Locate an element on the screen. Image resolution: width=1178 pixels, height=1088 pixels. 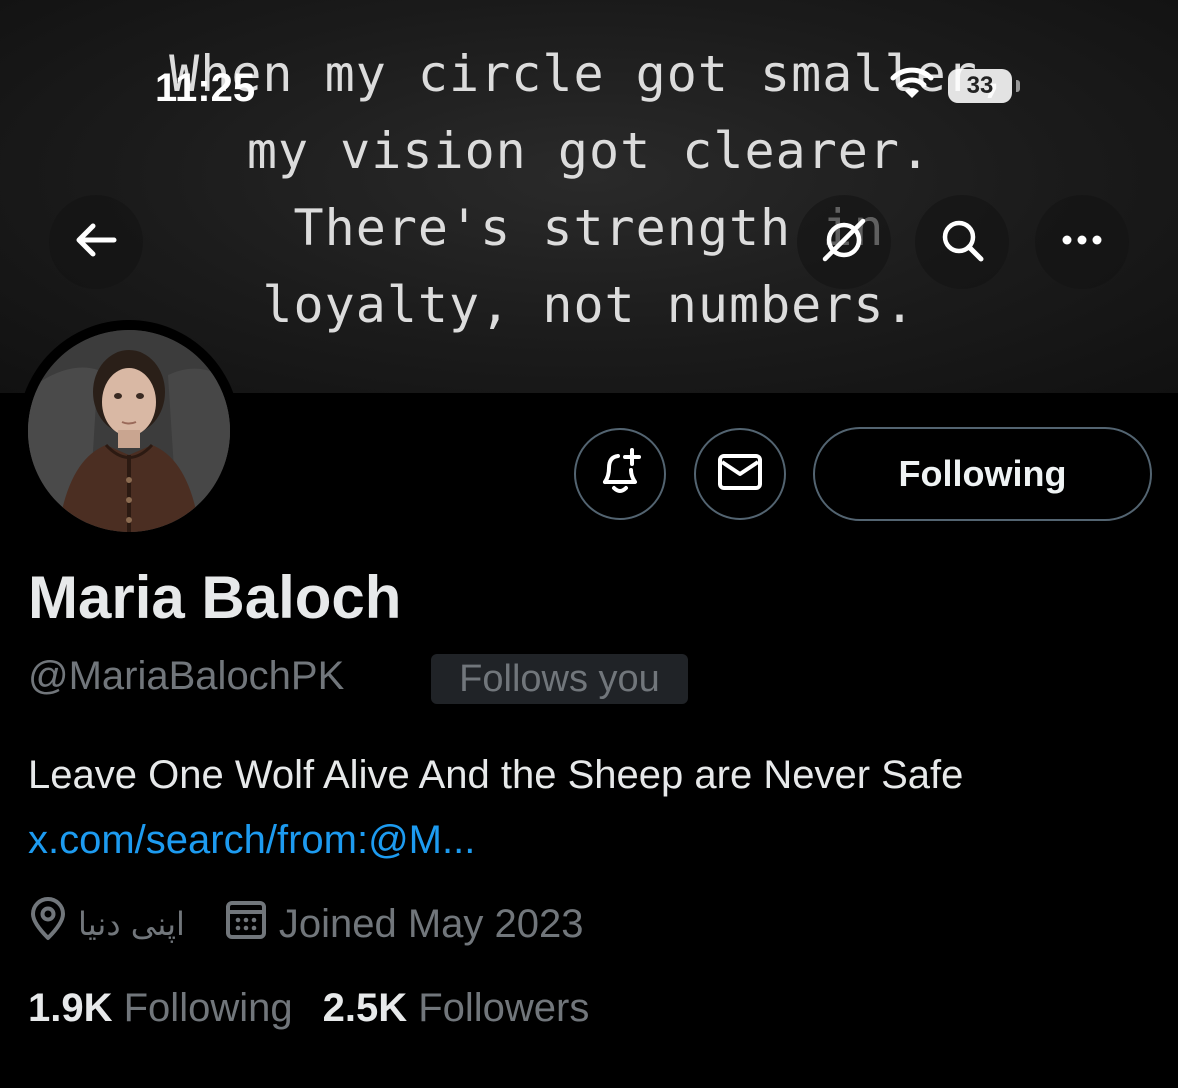
status-indicators: 33 is located at coordinates (955, 85).